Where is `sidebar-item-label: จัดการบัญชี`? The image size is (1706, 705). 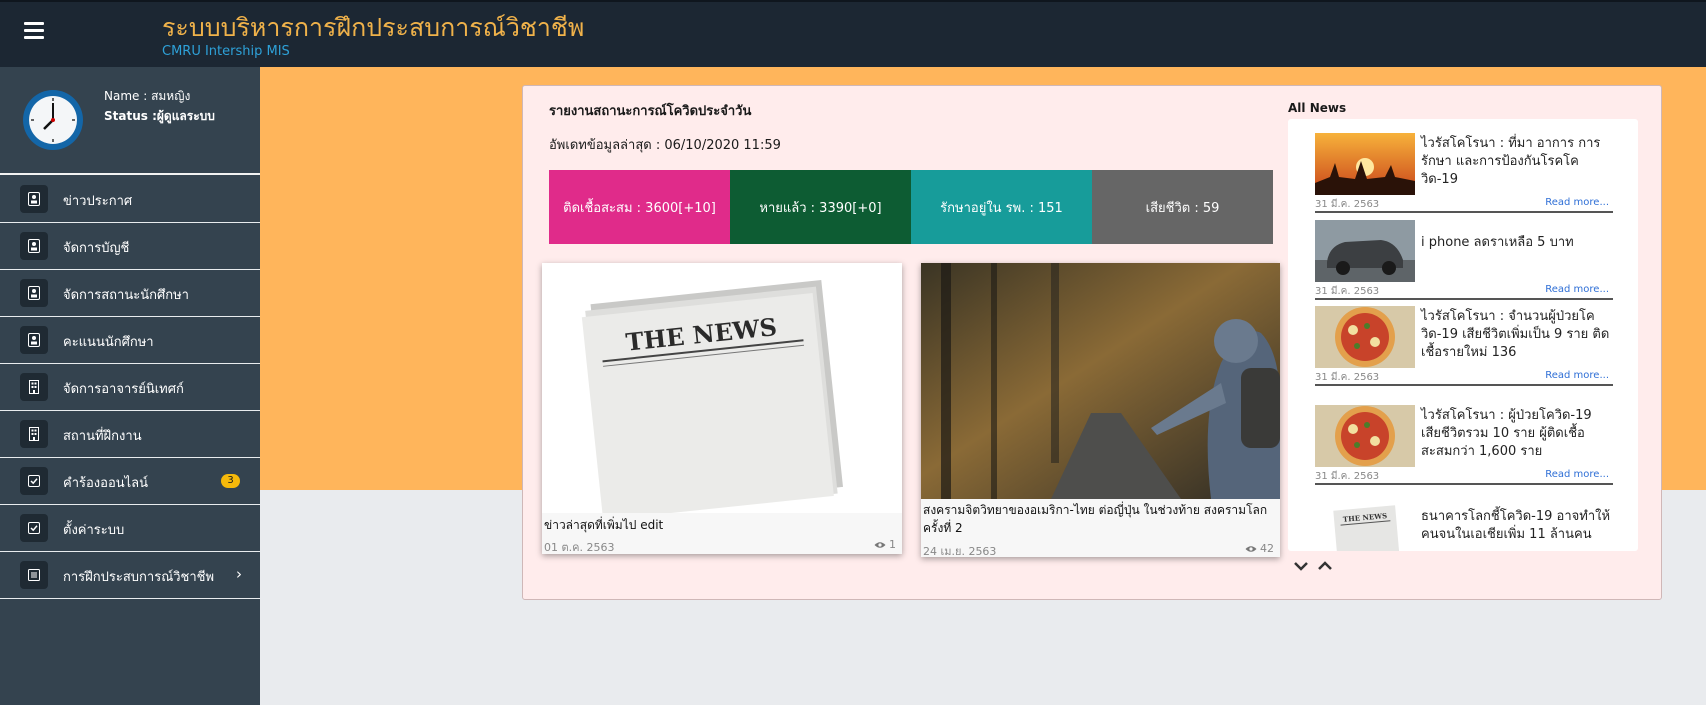 sidebar-item-label: จัดการบัญชี is located at coordinates (96, 248).